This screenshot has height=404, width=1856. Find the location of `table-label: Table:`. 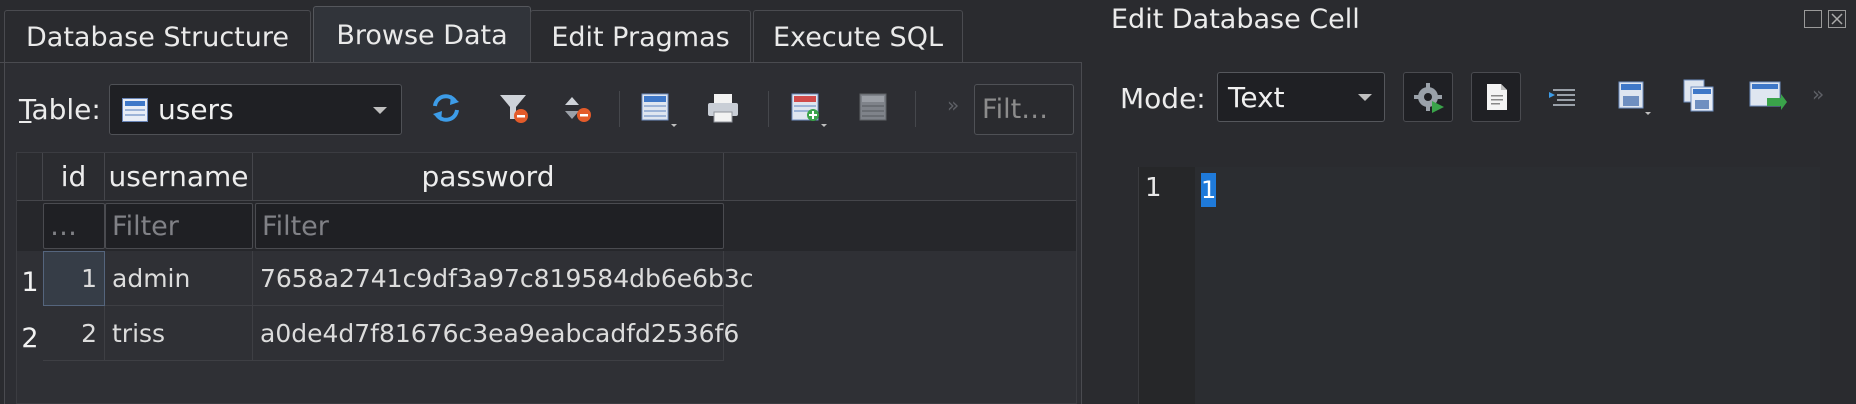

table-label: Table: is located at coordinates (60, 109).